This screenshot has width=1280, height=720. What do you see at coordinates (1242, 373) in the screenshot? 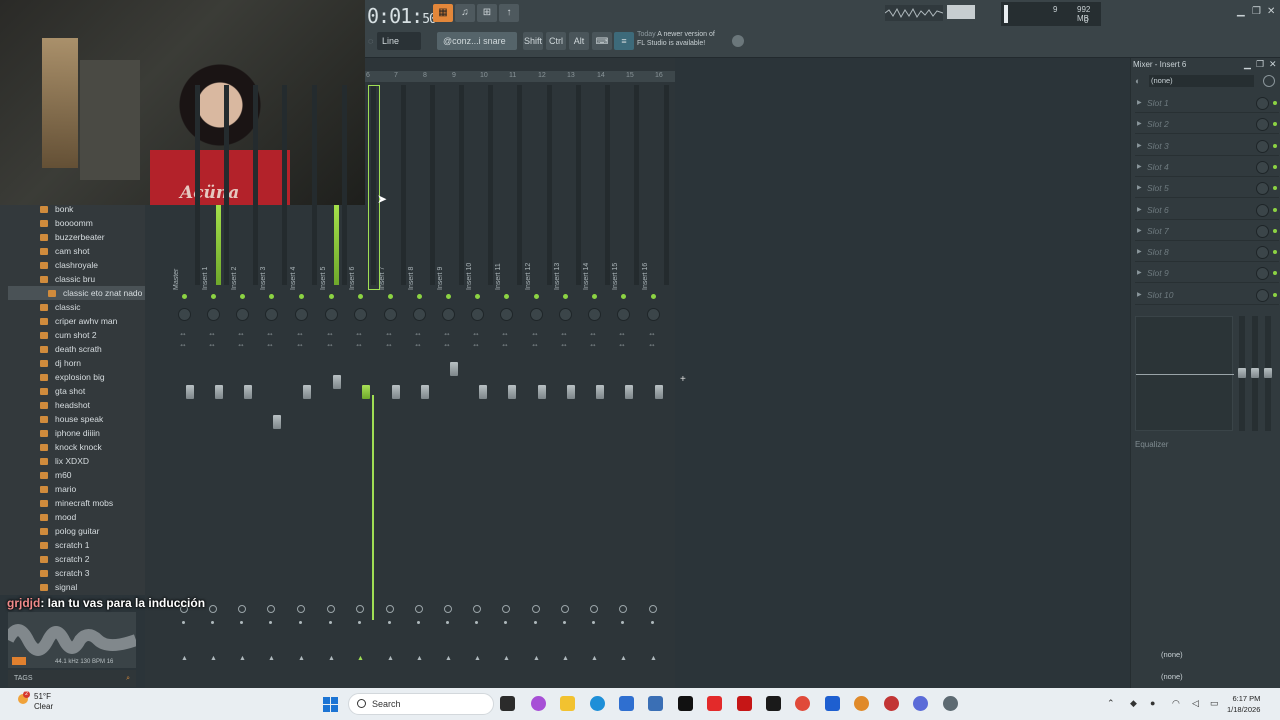
I see `eq-band-slider-low` at bounding box center [1242, 373].